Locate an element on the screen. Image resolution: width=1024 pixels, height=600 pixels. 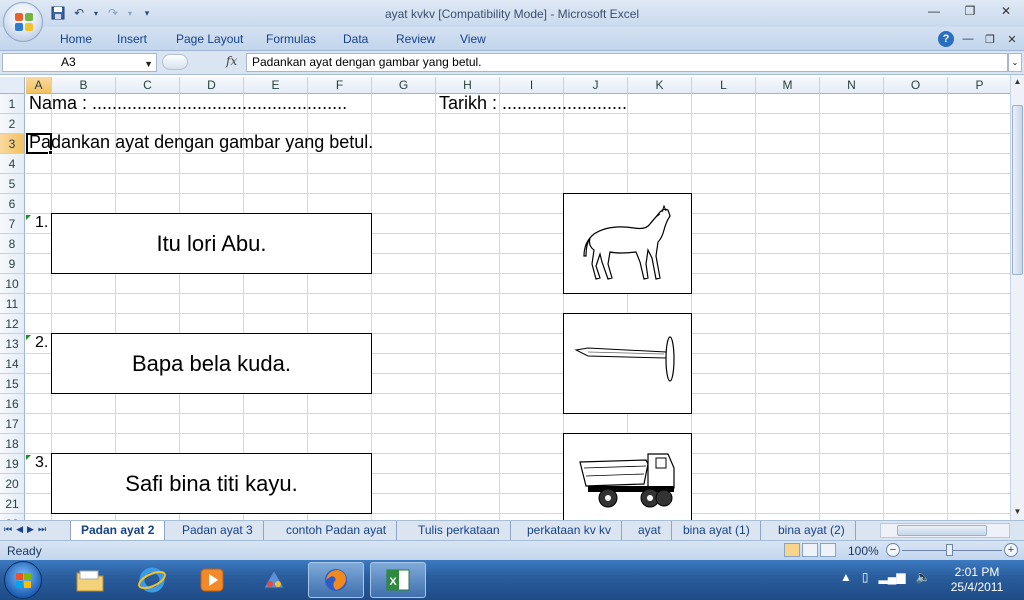
minimize-icon: — is located at coordinates (934, 11).